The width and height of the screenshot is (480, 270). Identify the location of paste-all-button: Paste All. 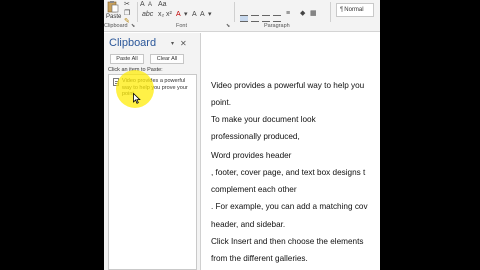
(127, 59).